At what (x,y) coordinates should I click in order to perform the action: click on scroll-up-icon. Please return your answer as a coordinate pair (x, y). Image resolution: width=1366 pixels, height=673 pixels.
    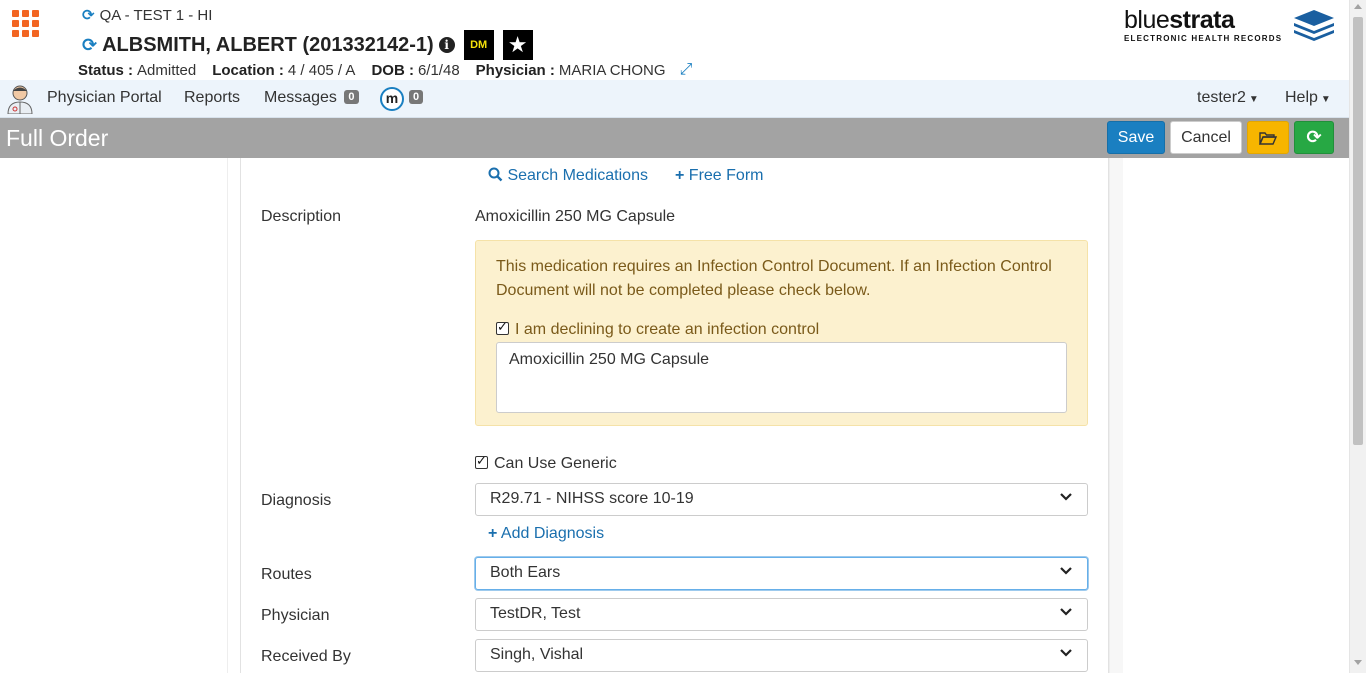
    Looking at the image, I should click on (1358, 6).